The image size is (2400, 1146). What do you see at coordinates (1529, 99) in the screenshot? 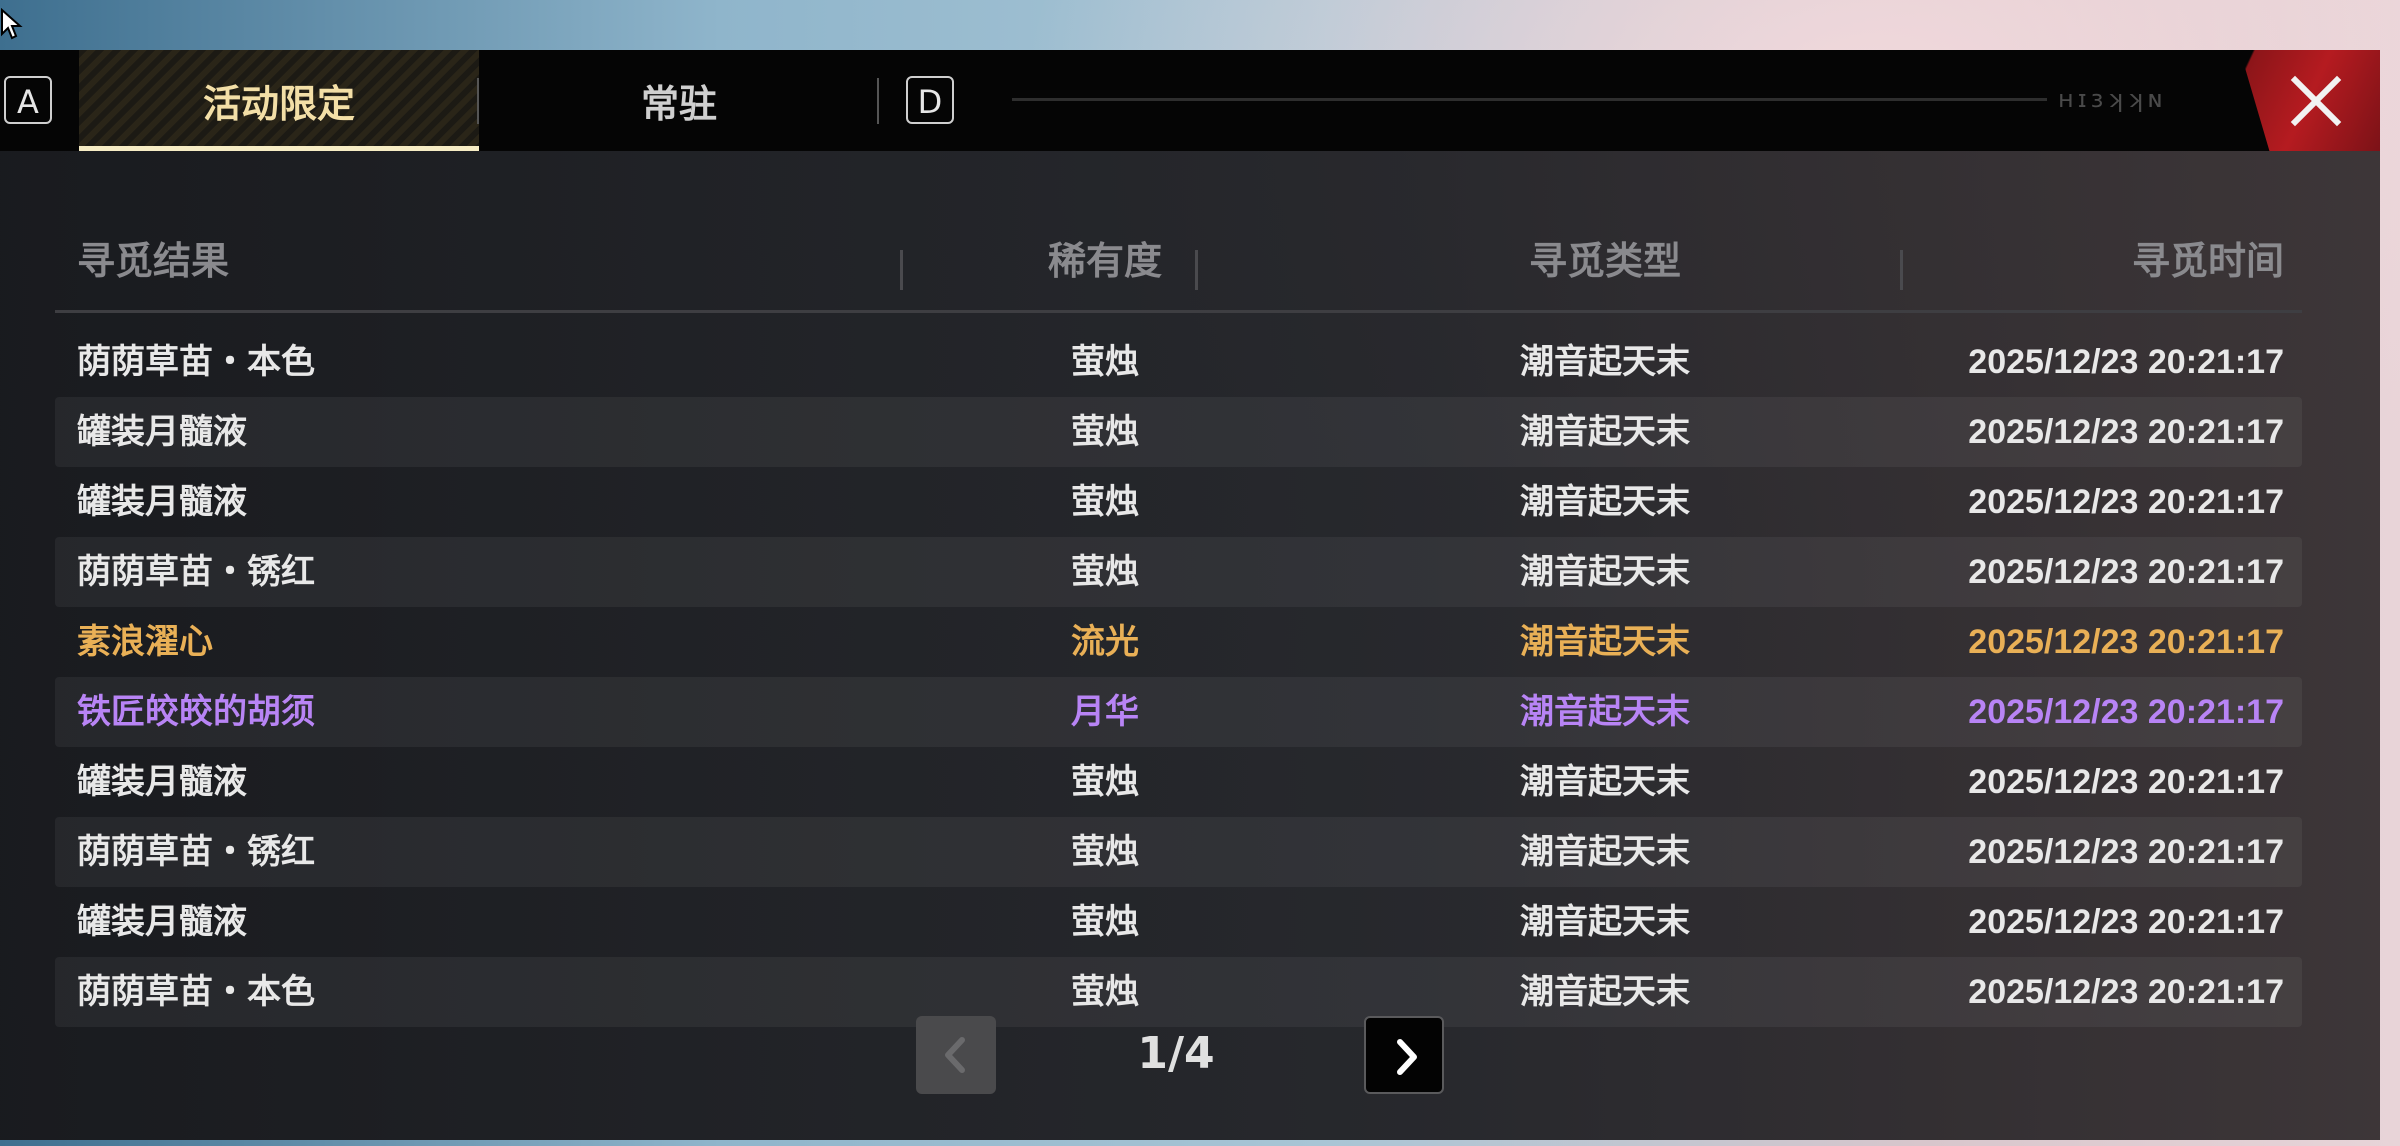
I see `decorative-track-line` at bounding box center [1529, 99].